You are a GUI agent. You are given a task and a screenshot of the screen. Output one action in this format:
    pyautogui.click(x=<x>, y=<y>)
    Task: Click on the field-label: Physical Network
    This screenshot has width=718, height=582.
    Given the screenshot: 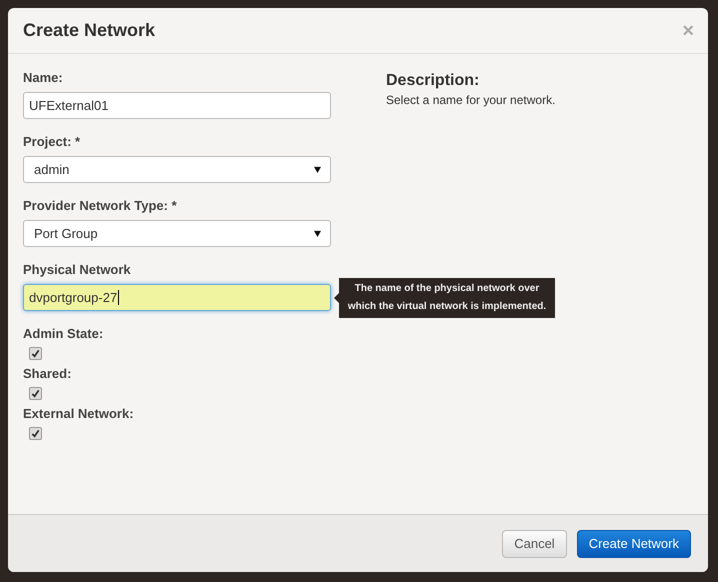 What is the action you would take?
    pyautogui.click(x=77, y=269)
    